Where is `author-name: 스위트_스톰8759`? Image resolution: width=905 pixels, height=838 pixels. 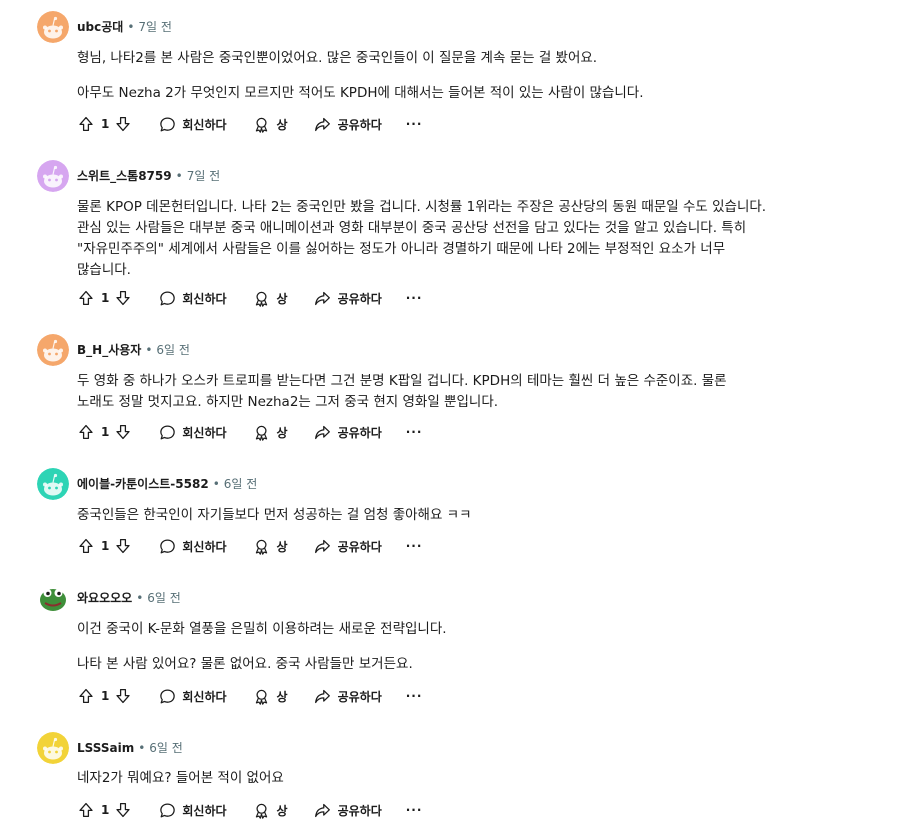 author-name: 스위트_스톰8759 is located at coordinates (124, 176).